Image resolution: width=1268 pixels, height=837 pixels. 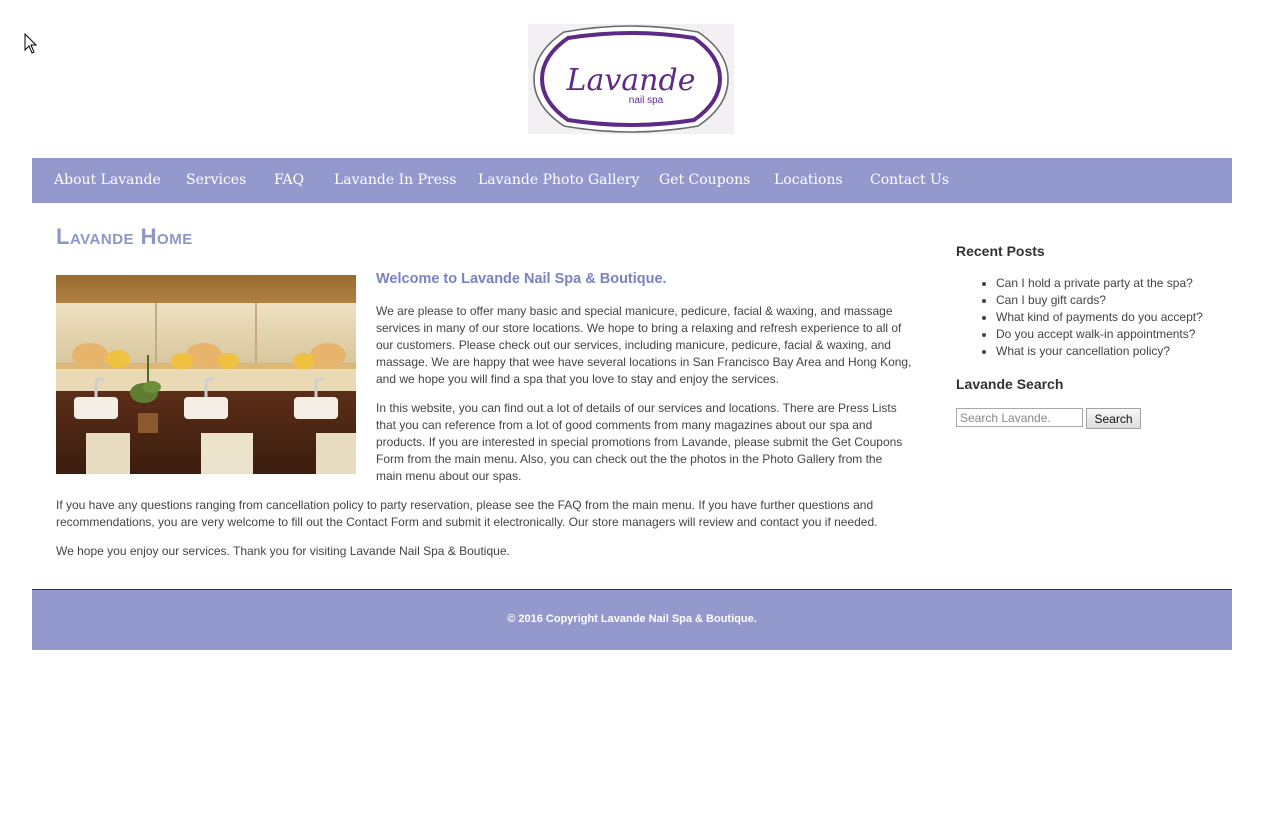 What do you see at coordinates (646, 100) in the screenshot?
I see `logo-subtext: nail spa` at bounding box center [646, 100].